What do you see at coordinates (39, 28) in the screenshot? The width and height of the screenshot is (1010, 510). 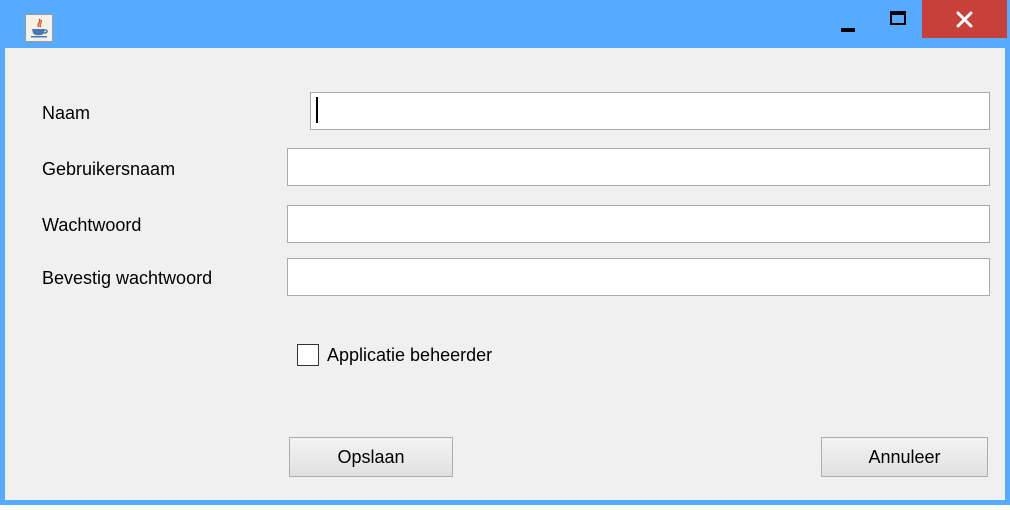 I see `java-app-icon` at bounding box center [39, 28].